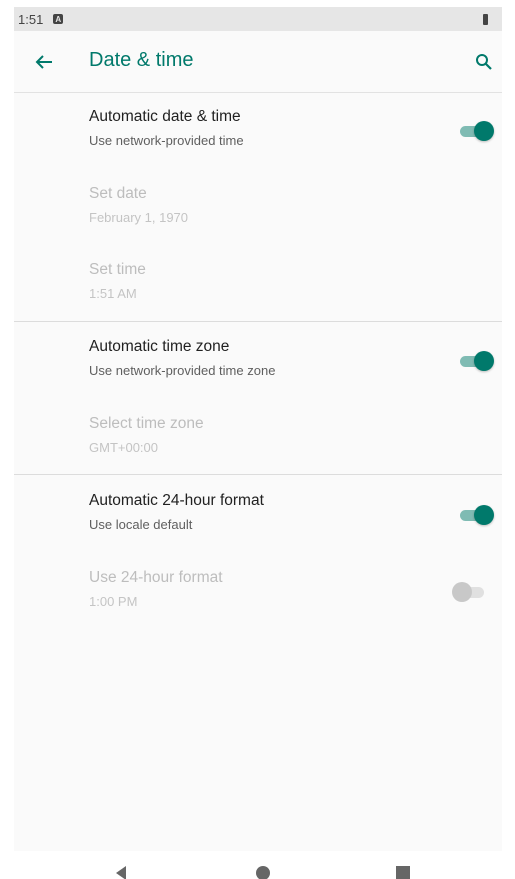  What do you see at coordinates (113, 293) in the screenshot?
I see `pref-summary: 1:51 AM` at bounding box center [113, 293].